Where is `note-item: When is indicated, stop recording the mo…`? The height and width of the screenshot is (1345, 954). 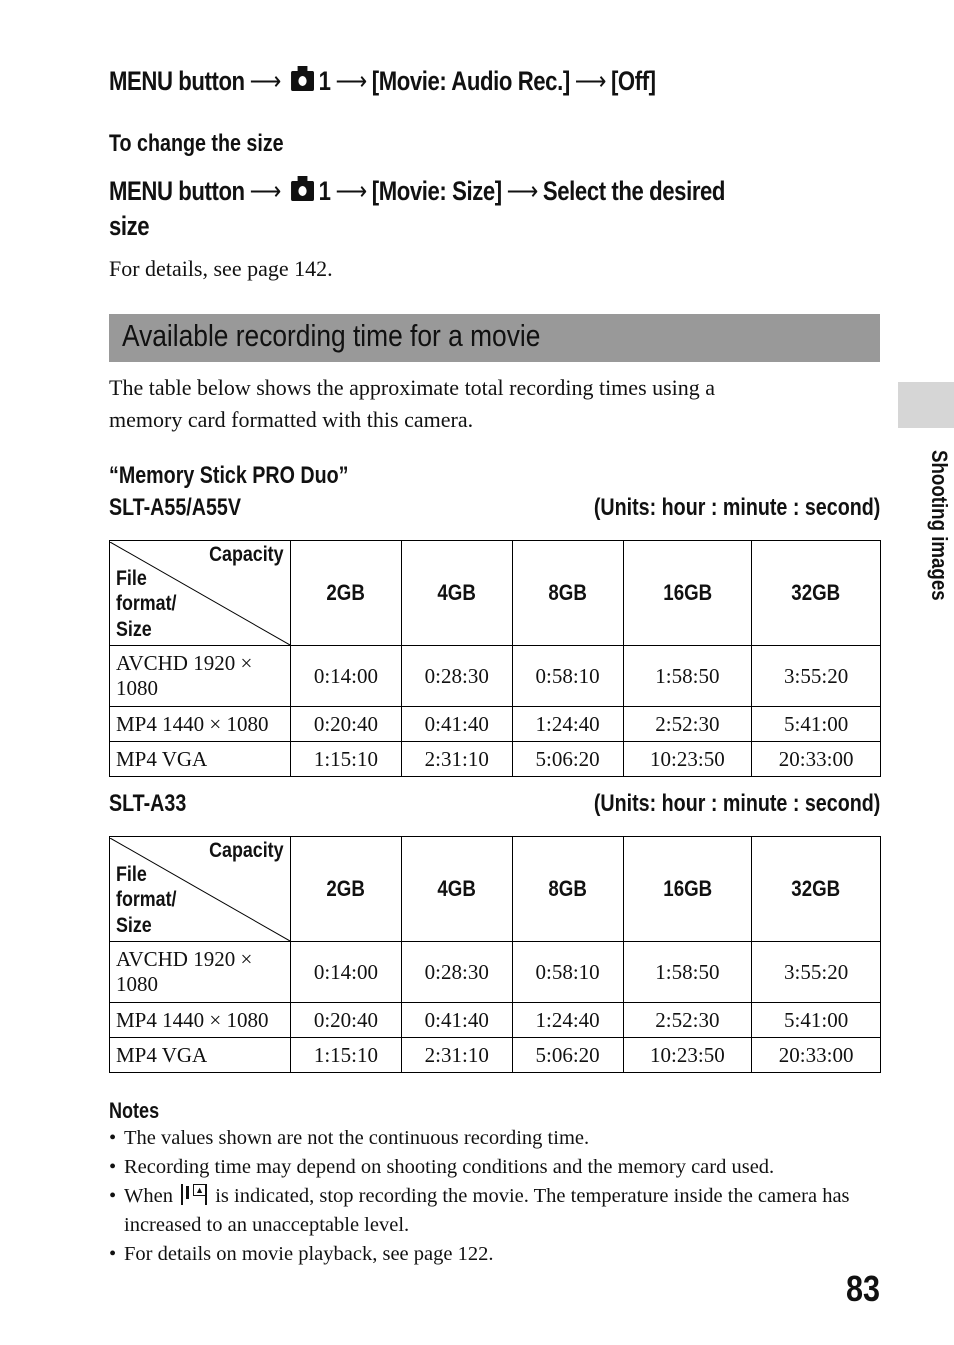 note-item: When is indicated, stop recording the mo… is located at coordinates (499, 1211).